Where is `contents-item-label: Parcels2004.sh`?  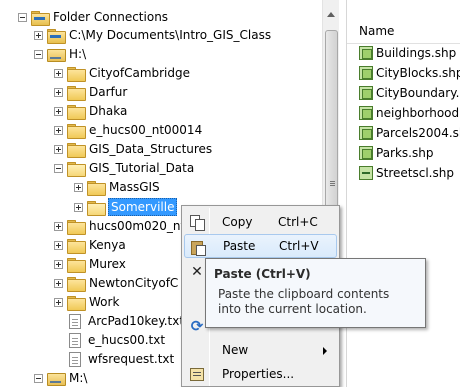 contents-item-label: Parcels2004.sh is located at coordinates (418, 133).